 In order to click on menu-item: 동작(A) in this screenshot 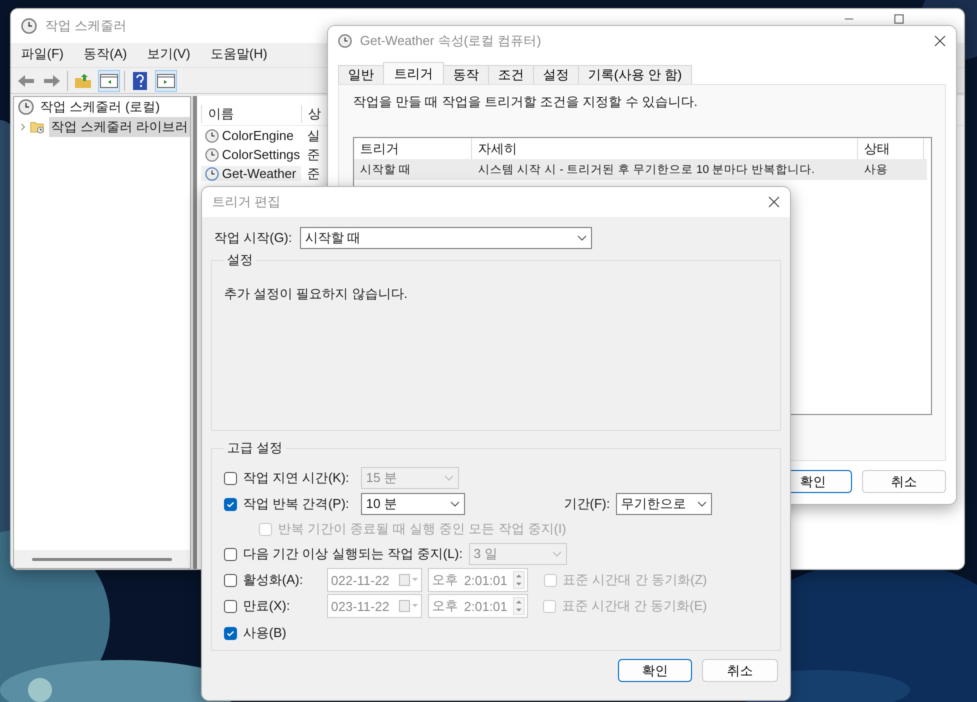, I will do `click(105, 54)`.